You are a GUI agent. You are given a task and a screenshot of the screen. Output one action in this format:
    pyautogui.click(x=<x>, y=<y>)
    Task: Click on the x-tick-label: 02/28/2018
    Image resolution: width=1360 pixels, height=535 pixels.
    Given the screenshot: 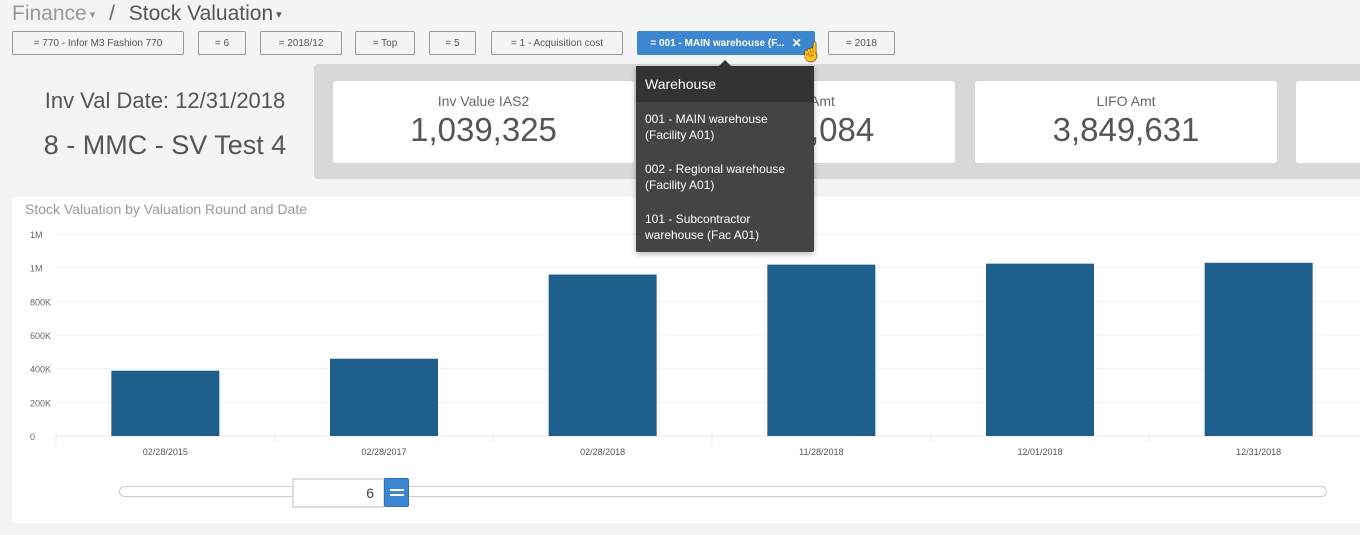 What is the action you would take?
    pyautogui.click(x=602, y=452)
    